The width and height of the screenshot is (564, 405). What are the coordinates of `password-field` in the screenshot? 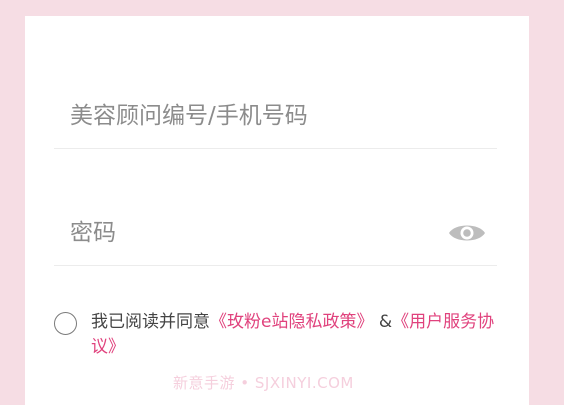 It's located at (275, 233).